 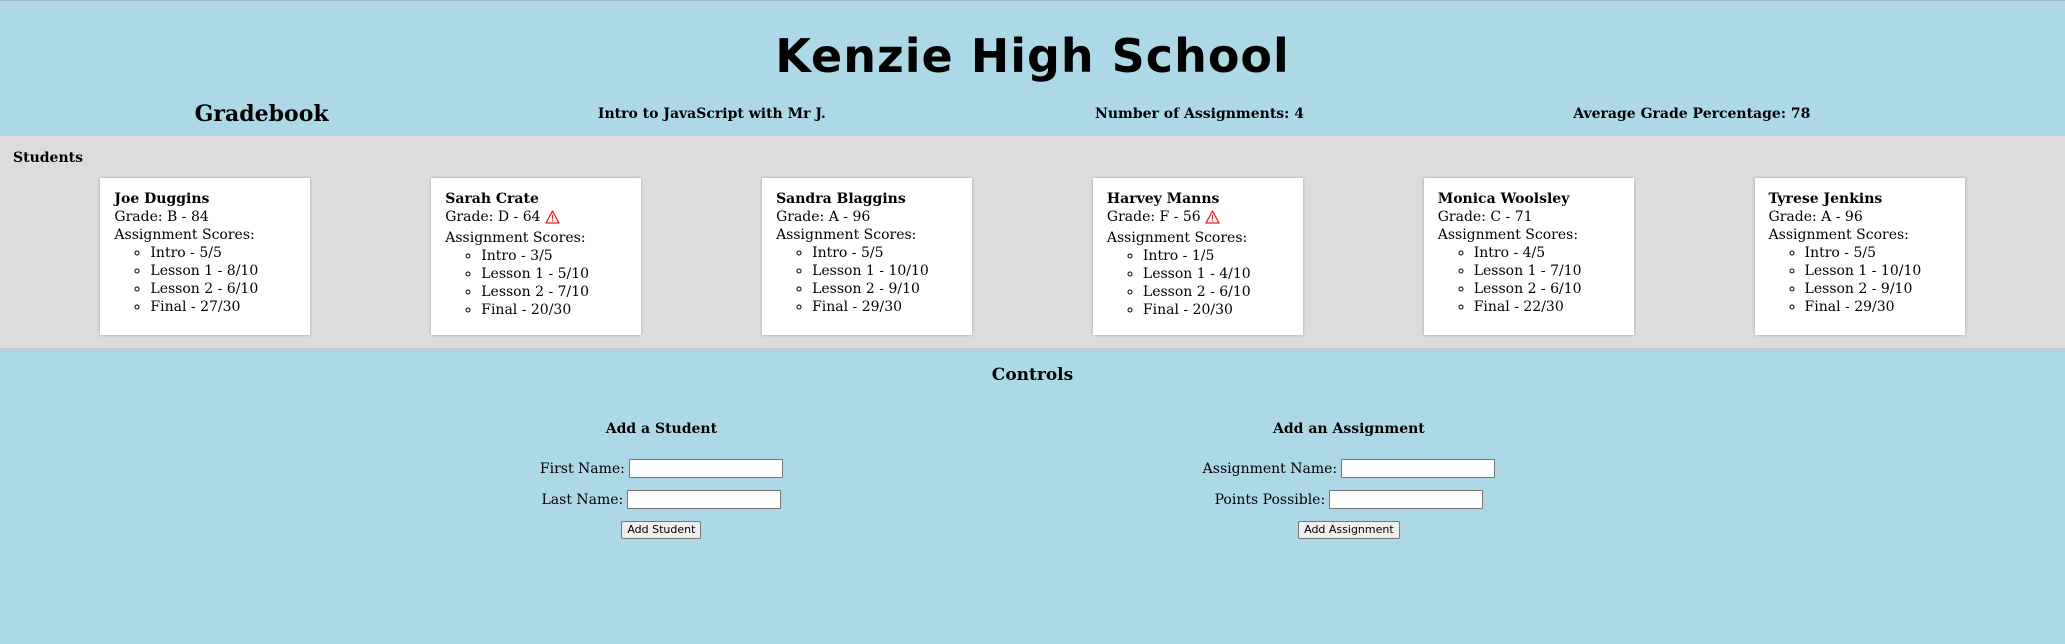 I want to click on controls-heading: Controls, so click(x=1032, y=375).